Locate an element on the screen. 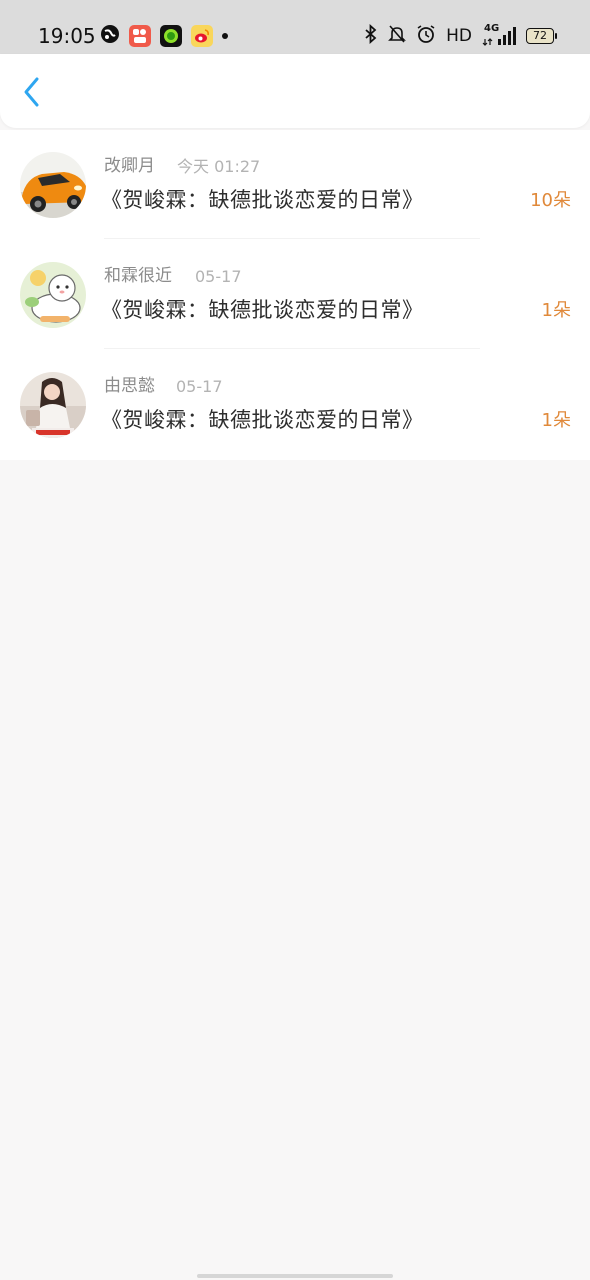 This screenshot has width=590, height=1280. hd-label: HD is located at coordinates (459, 36).